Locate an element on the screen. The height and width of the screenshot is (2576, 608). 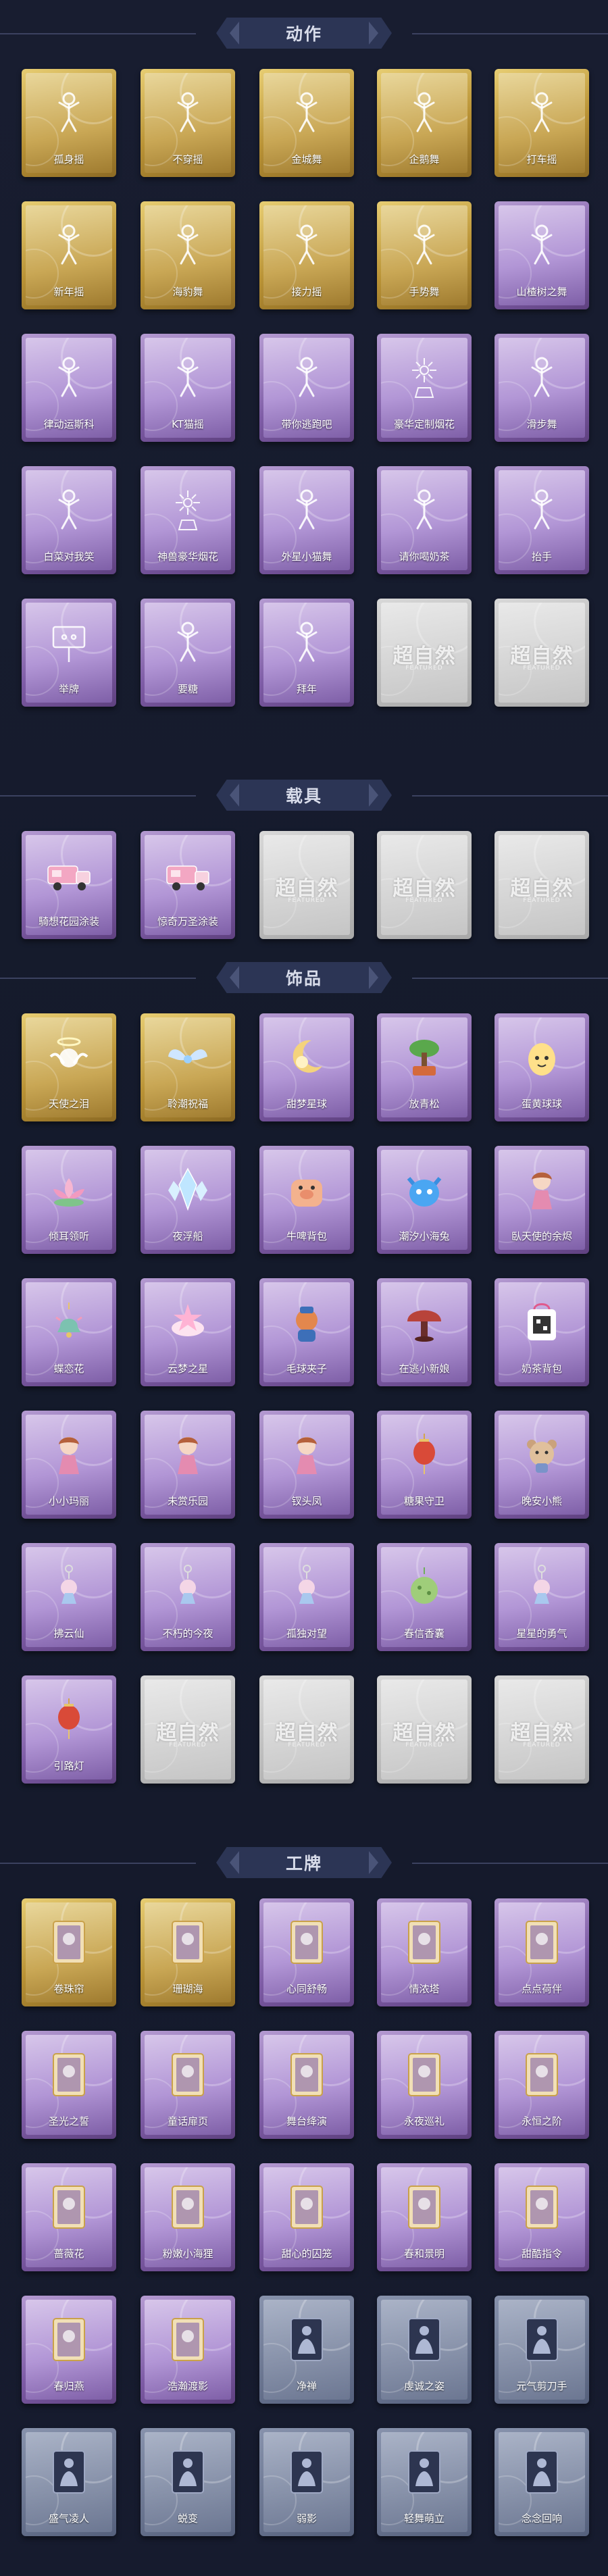
item-card: 净禅 is located at coordinates (307, 2350).